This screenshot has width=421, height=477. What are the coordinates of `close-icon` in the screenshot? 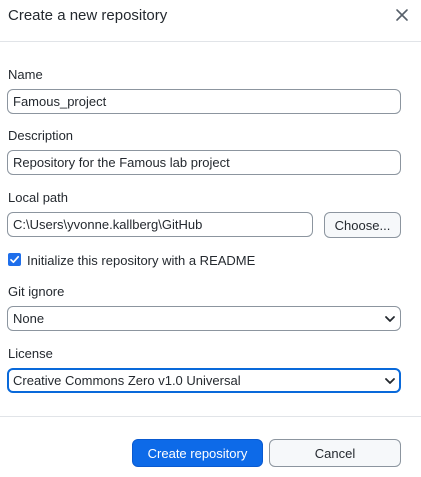 It's located at (402, 15).